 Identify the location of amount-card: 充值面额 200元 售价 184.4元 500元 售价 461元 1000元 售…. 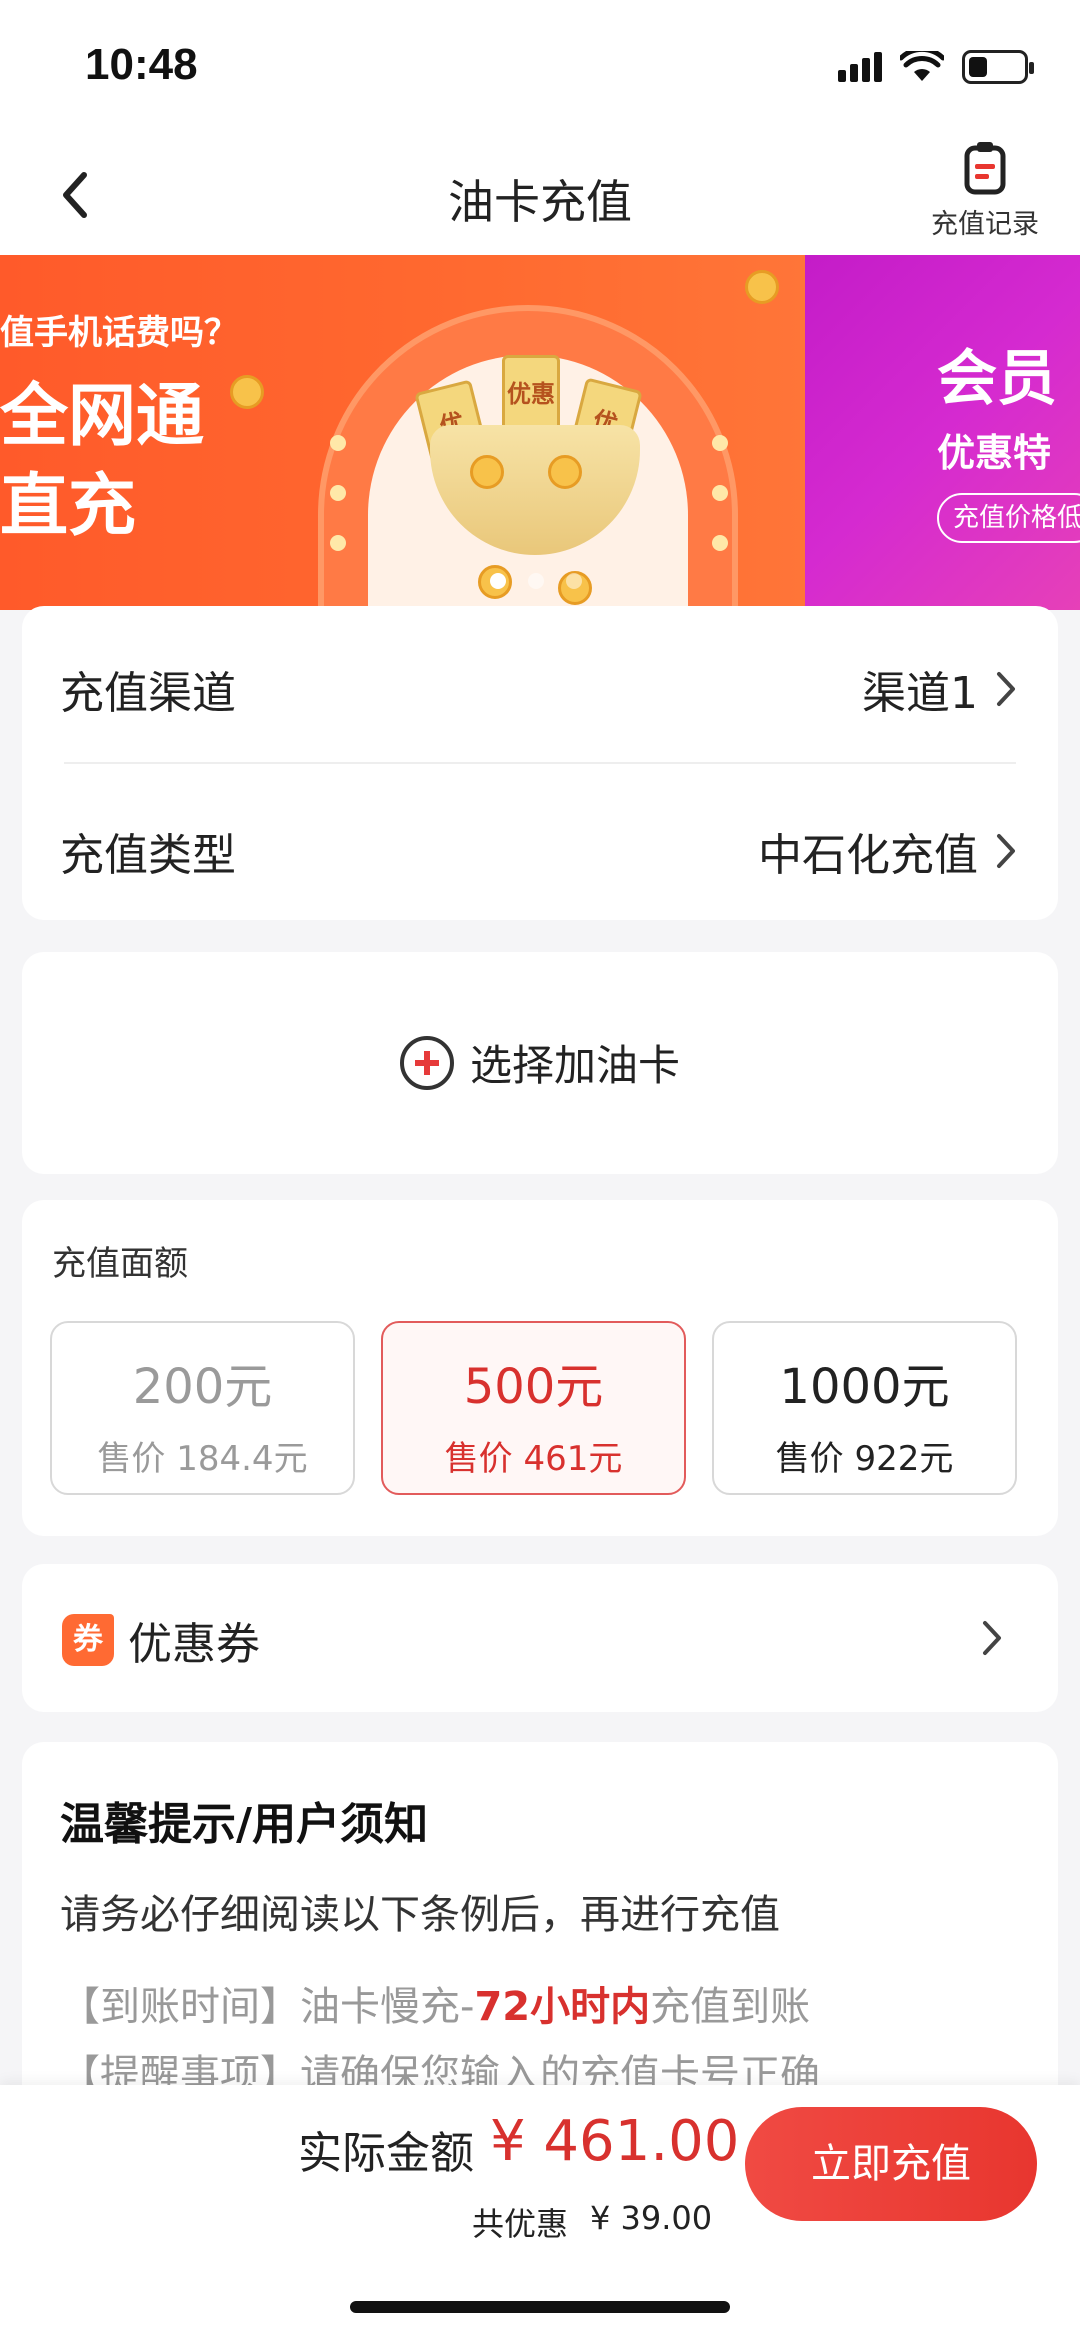
(540, 1368).